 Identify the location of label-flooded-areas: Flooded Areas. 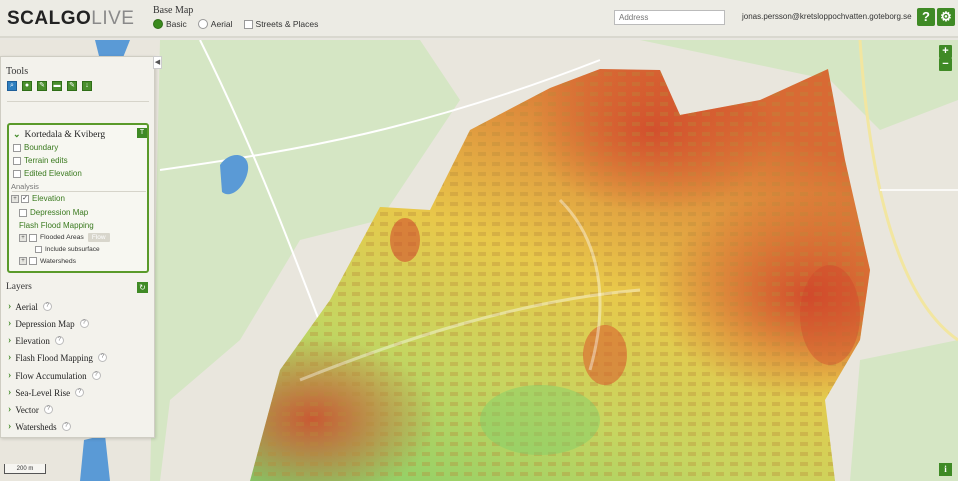
(62, 237).